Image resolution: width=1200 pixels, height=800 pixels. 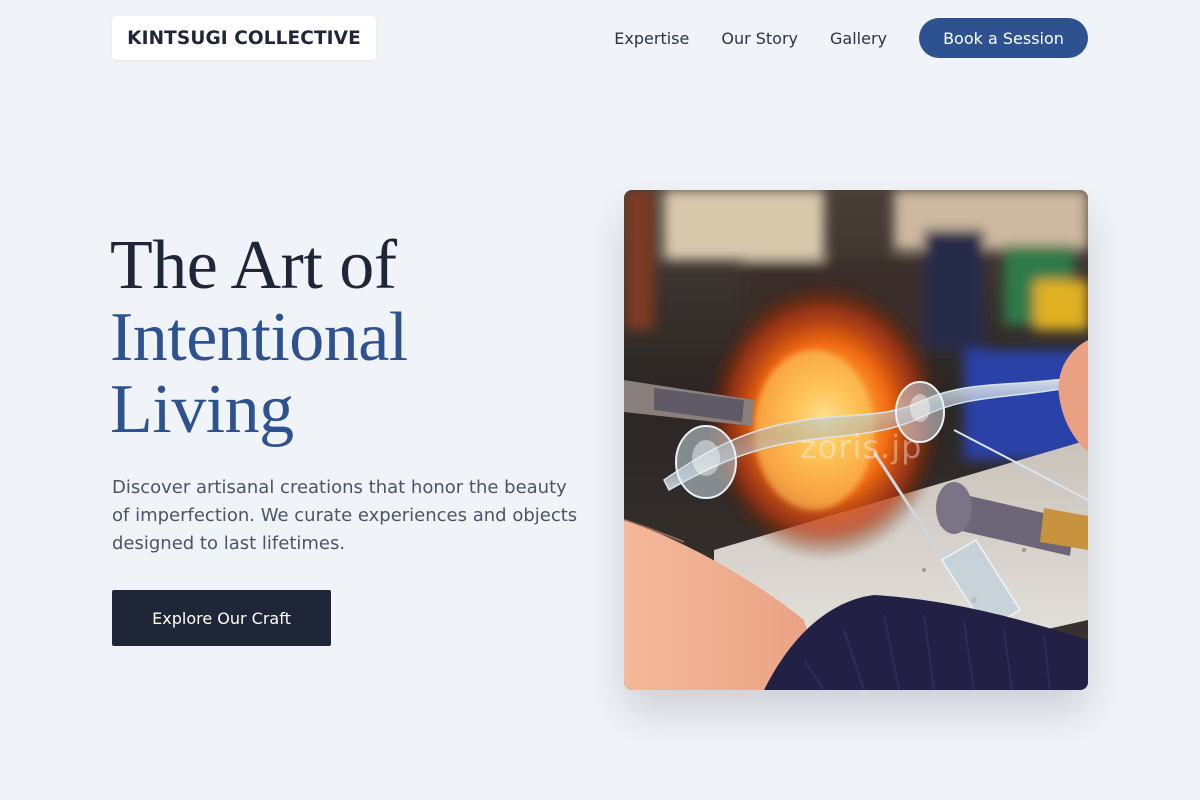 What do you see at coordinates (202, 409) in the screenshot?
I see `hero-title-line-3: Living` at bounding box center [202, 409].